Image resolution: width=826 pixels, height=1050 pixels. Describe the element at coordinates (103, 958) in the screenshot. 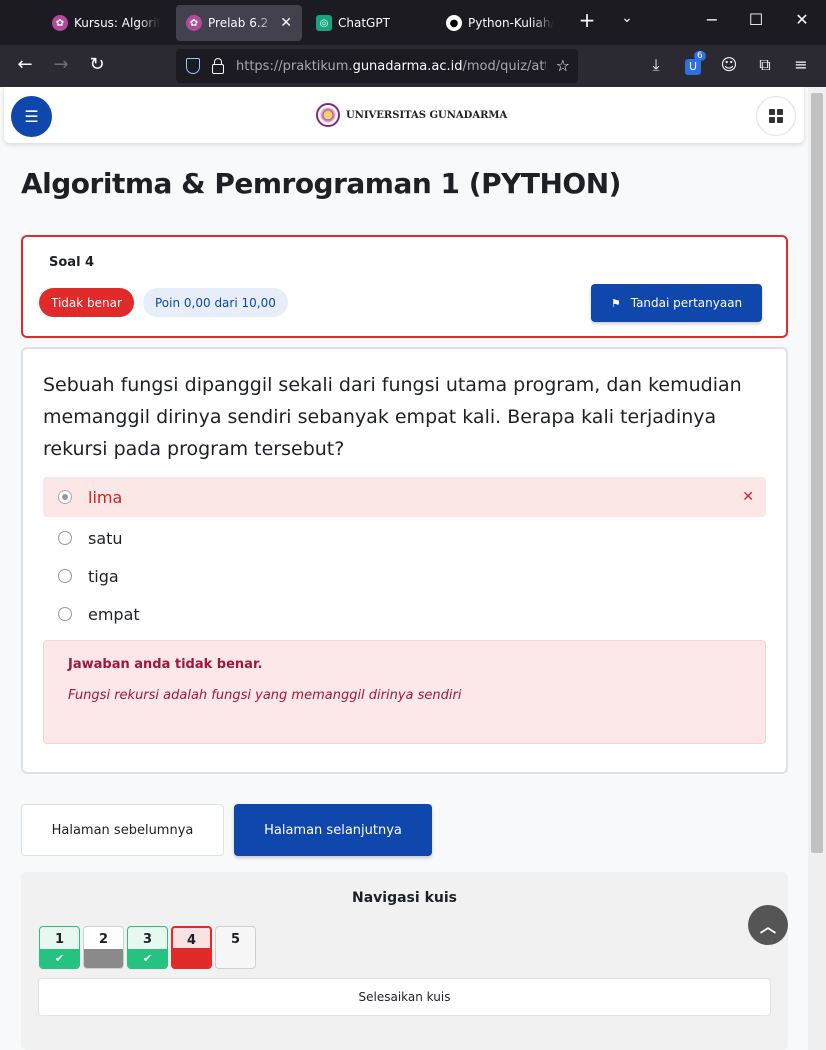

I see `answered-bar` at that location.